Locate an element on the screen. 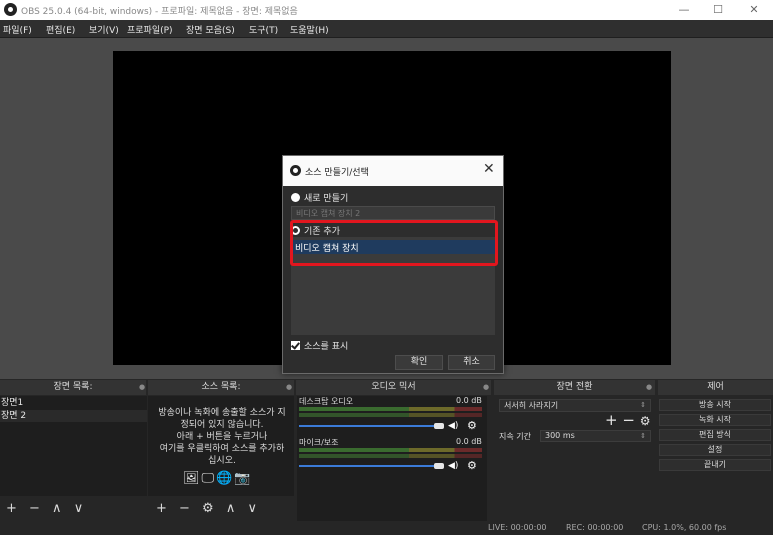  hint-line: 정되어 있지 않습니다. is located at coordinates (222, 425).